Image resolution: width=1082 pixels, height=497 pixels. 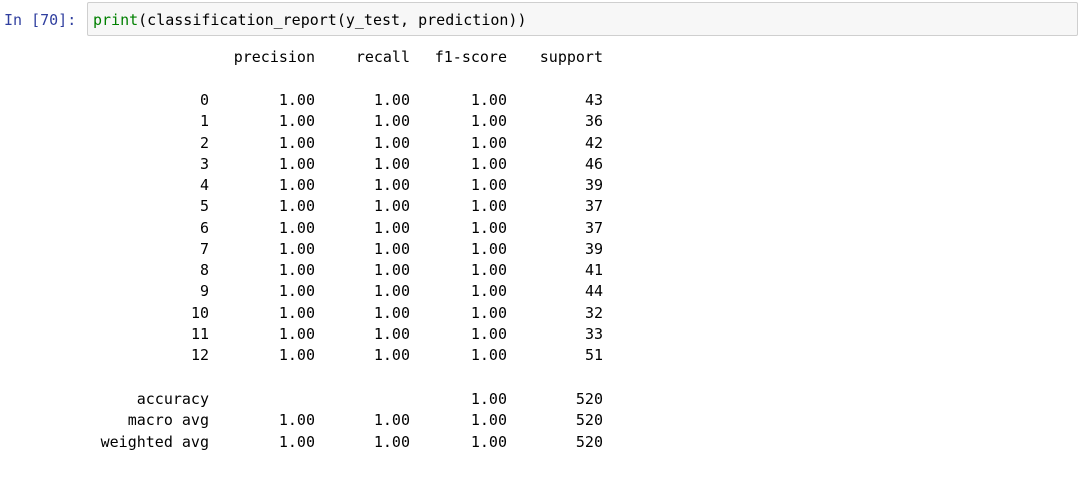 What do you see at coordinates (40, 20) in the screenshot?
I see `input-prompt: In [70]:` at bounding box center [40, 20].